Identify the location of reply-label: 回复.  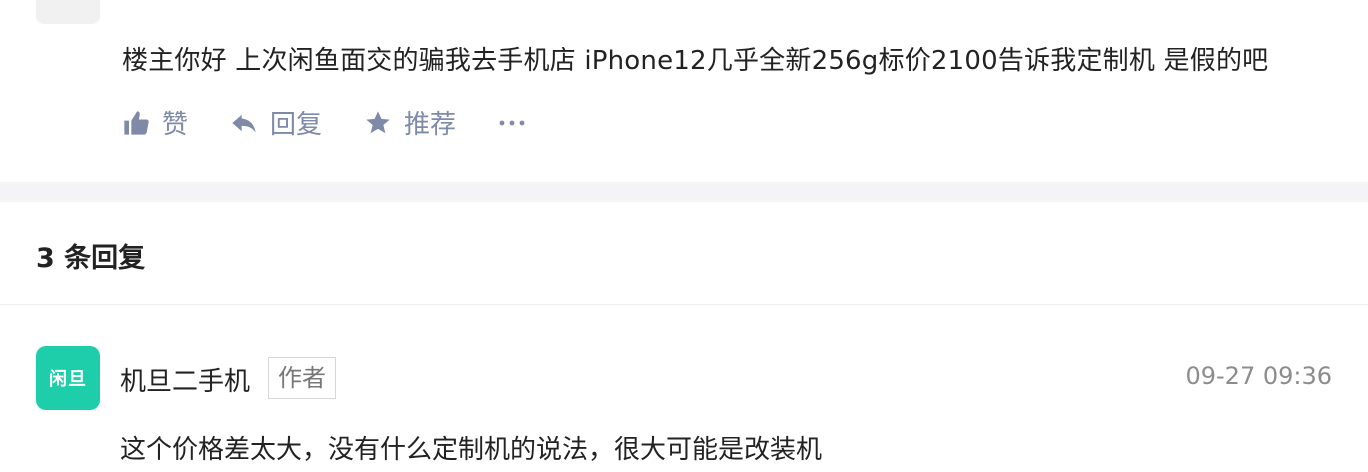
(296, 125).